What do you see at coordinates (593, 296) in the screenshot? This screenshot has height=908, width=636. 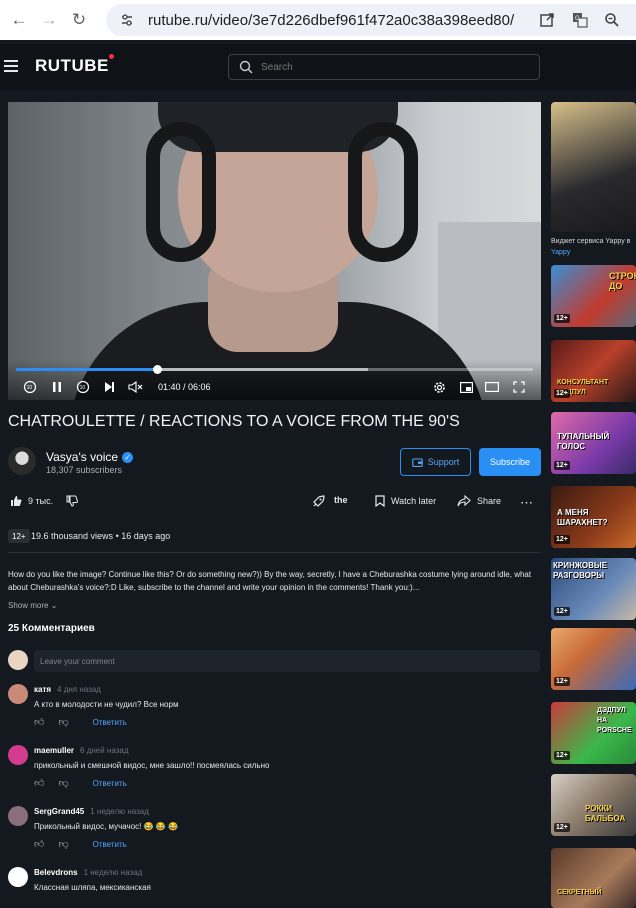 I see `recommended-video: СТРОЮ ДО 12+` at bounding box center [593, 296].